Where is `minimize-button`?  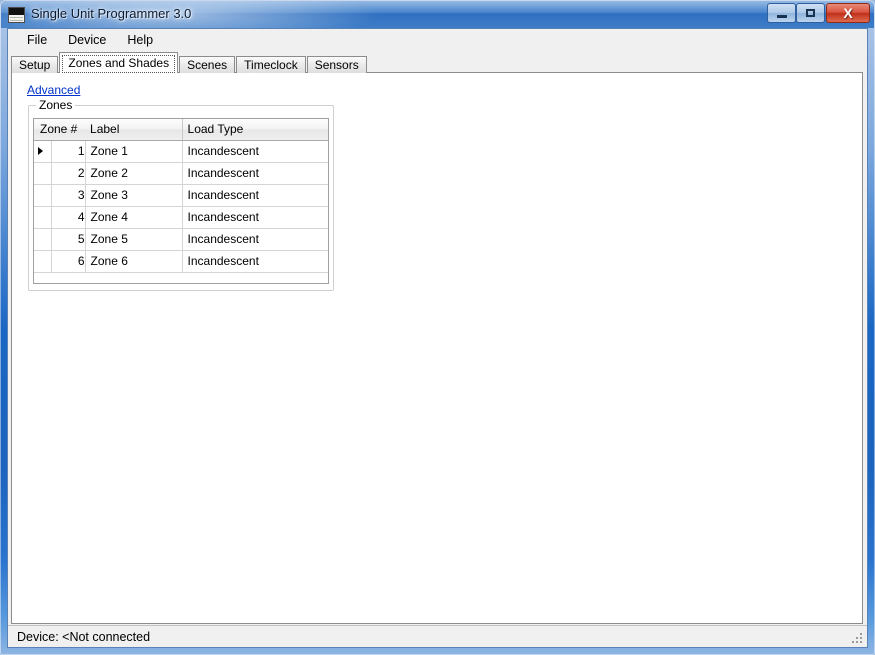
minimize-button is located at coordinates (781, 13).